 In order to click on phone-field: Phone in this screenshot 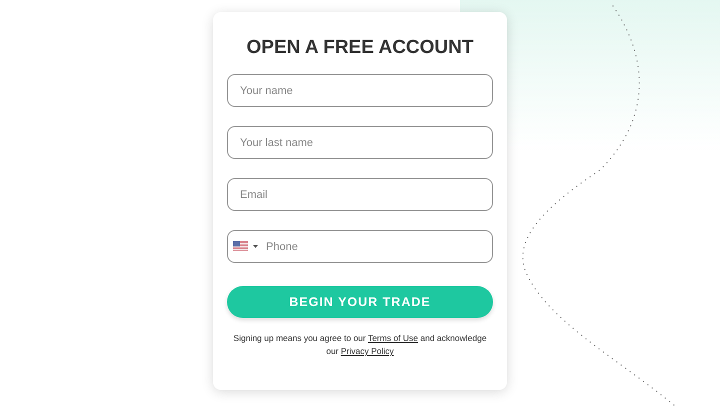, I will do `click(360, 246)`.